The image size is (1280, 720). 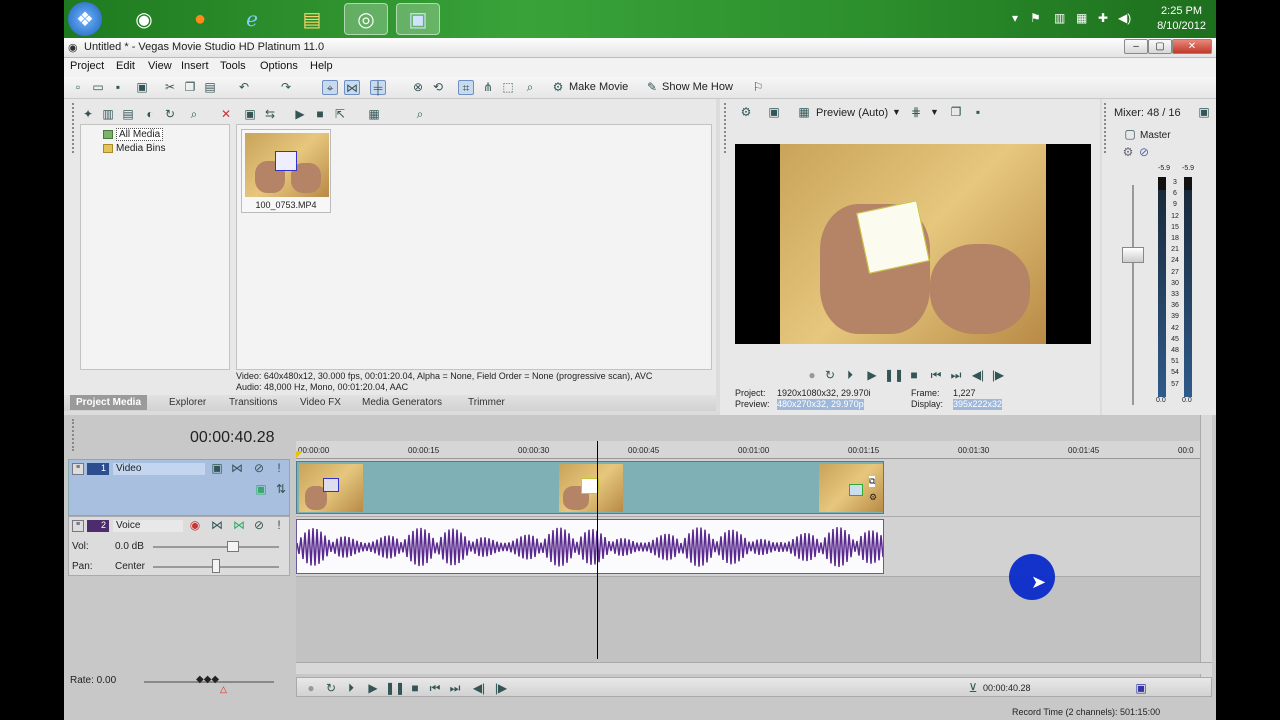 I want to click on tray-app-icon: ✚, so click(x=1103, y=18).